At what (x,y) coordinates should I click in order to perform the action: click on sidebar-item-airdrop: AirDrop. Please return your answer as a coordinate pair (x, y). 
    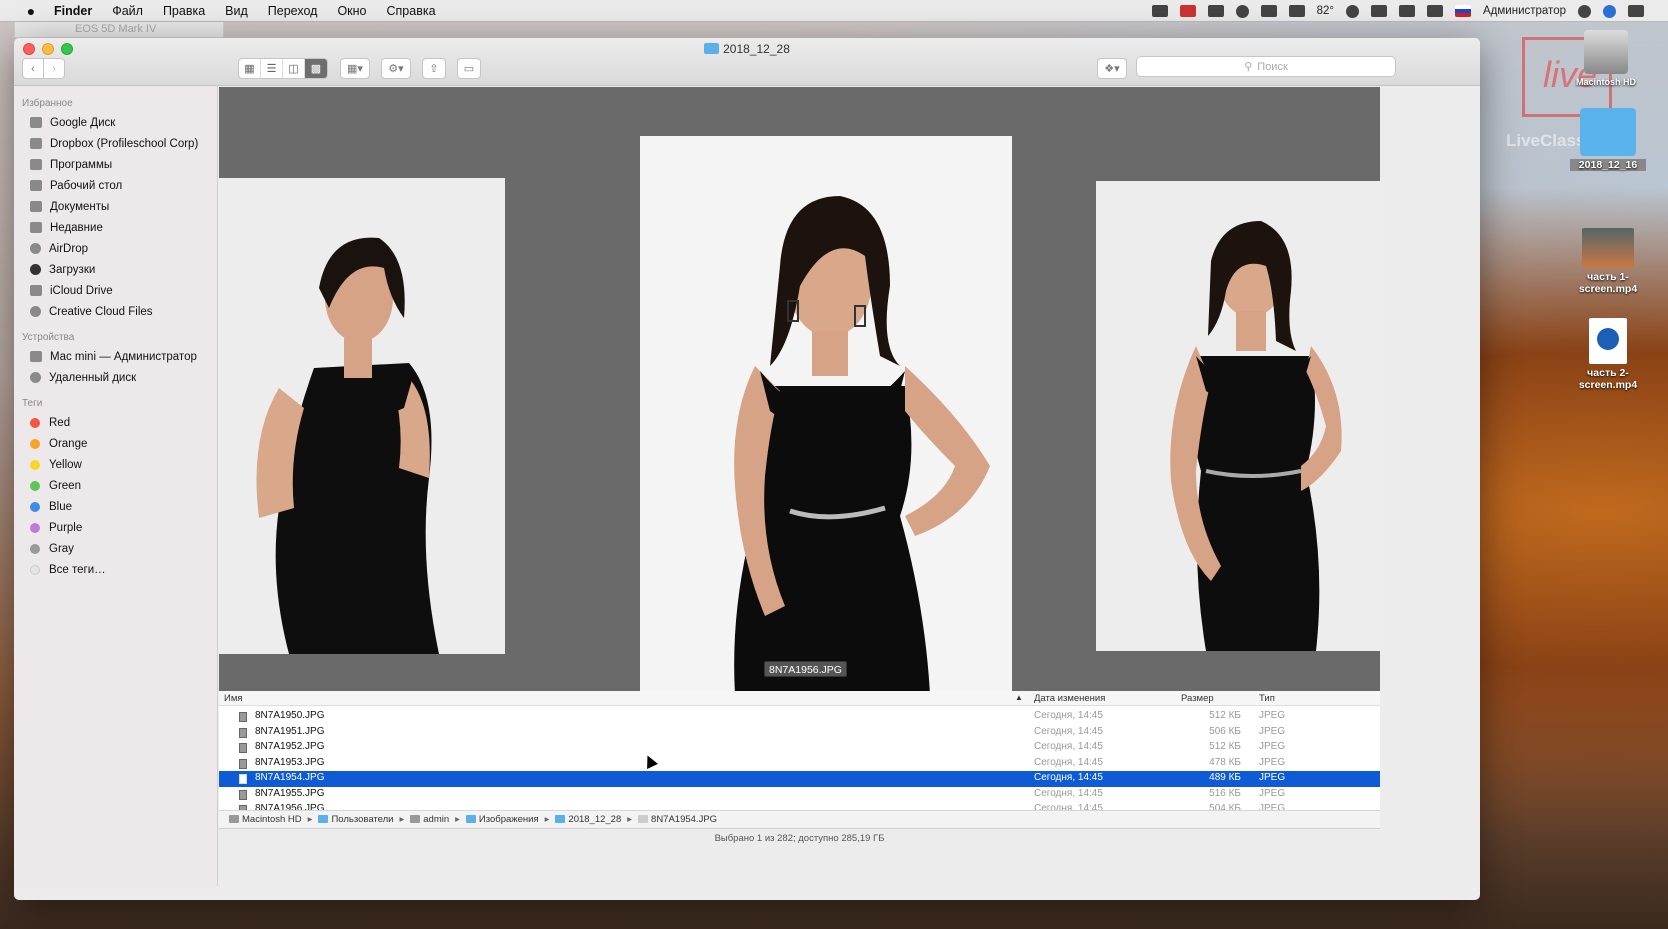
    Looking at the image, I should click on (115, 248).